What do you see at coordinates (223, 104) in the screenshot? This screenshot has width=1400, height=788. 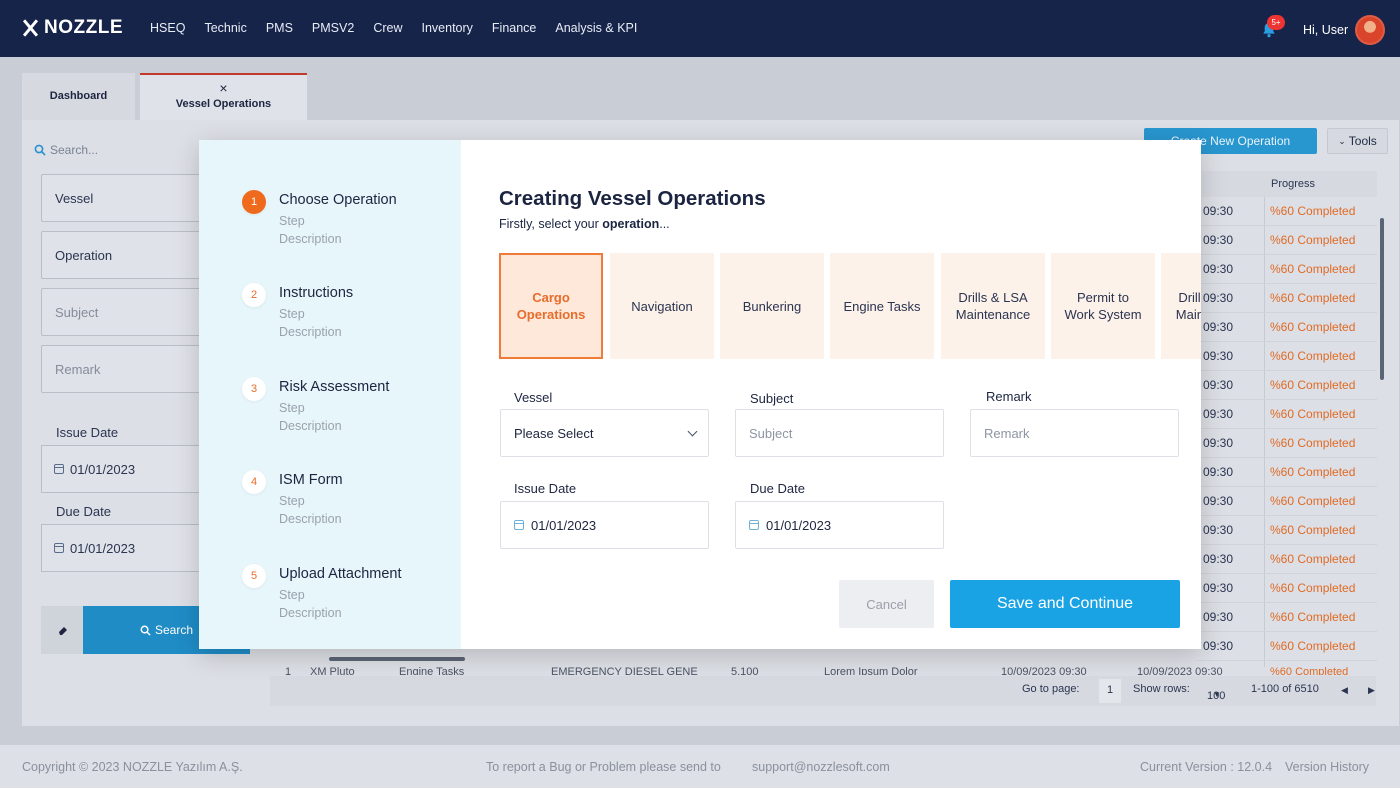 I see `tab-vessel-operations-label: Vessel Operations` at bounding box center [223, 104].